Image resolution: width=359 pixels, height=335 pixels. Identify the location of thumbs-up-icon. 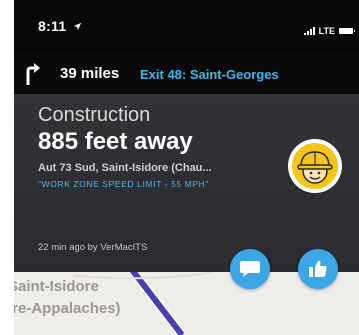
(318, 268).